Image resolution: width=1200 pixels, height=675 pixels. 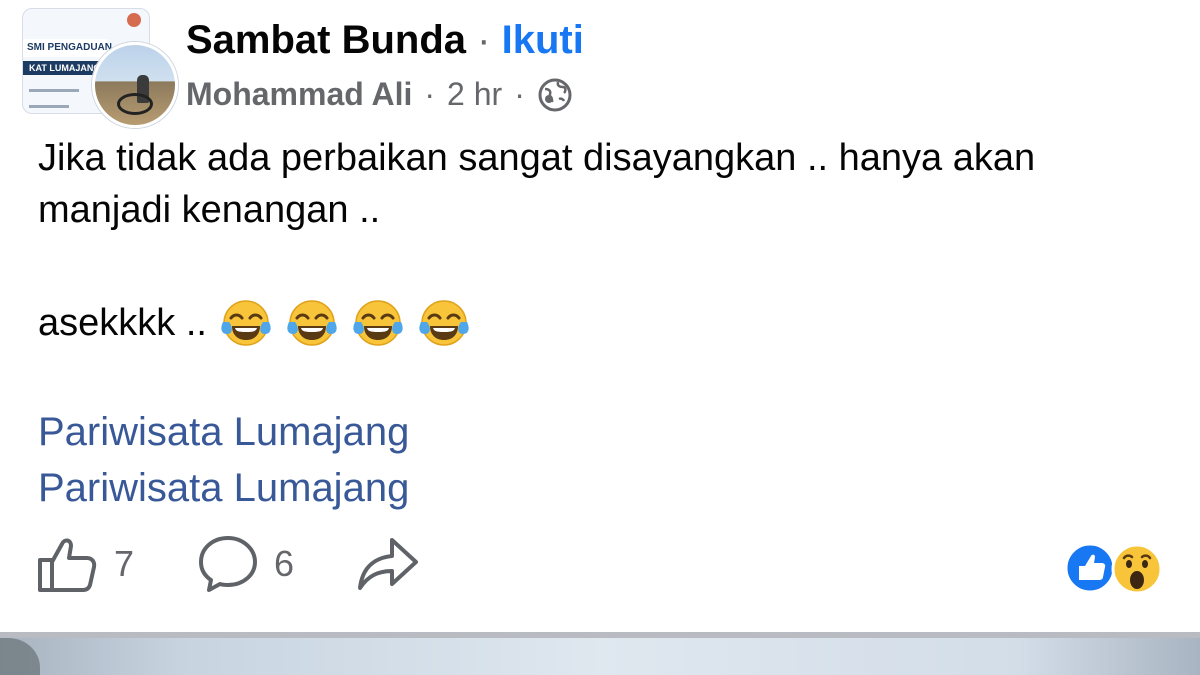 I want to click on next-post-photo, so click(x=600, y=656).